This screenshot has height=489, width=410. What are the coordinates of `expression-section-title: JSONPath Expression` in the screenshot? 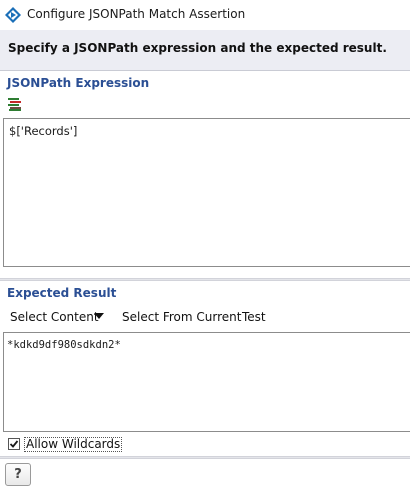 It's located at (78, 83).